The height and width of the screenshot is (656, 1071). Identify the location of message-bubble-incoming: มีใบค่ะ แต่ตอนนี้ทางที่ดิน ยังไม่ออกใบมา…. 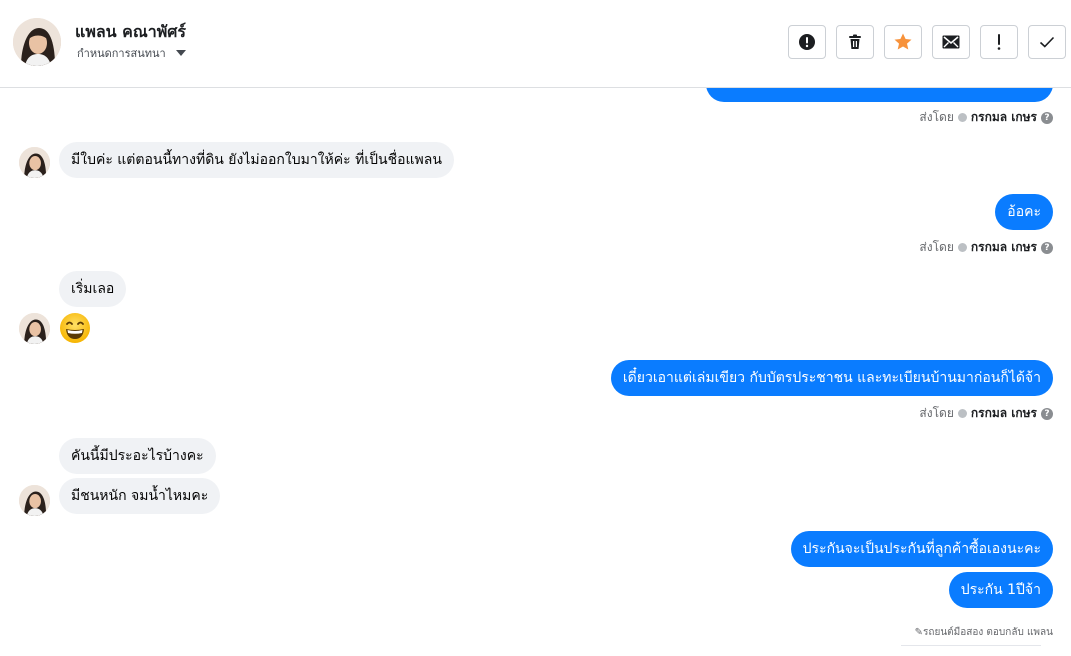
(256, 160).